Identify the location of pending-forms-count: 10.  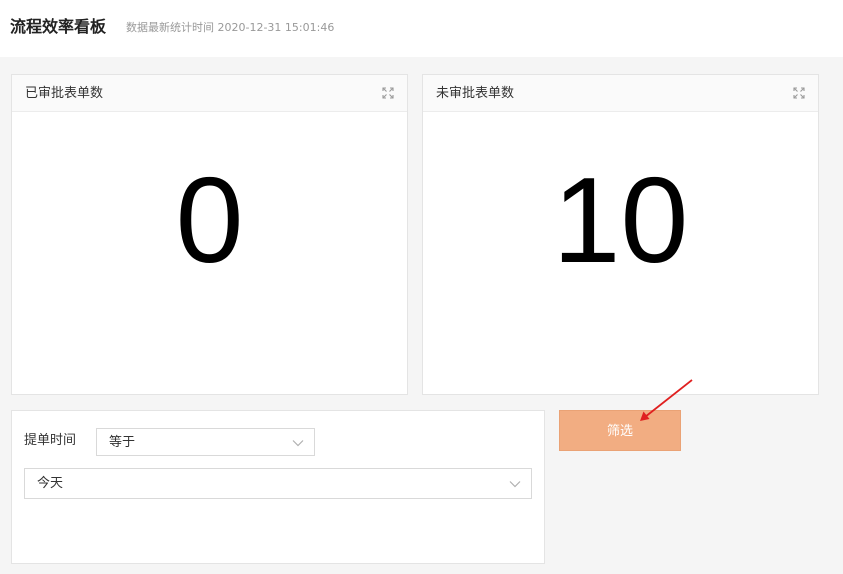
(620, 220).